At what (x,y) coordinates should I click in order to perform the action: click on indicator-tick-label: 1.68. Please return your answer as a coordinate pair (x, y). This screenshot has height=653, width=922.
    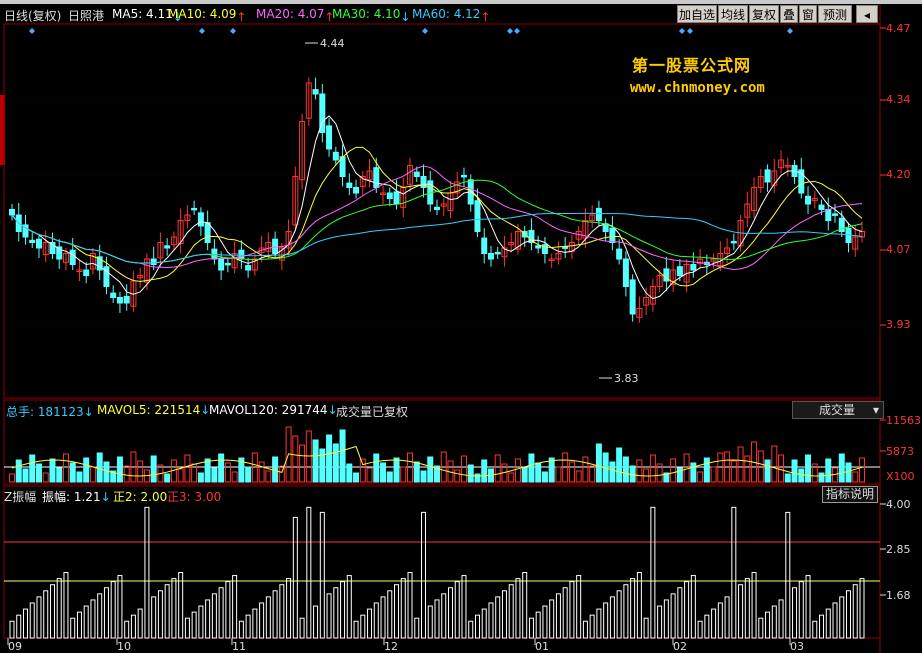
    Looking at the image, I should click on (898, 595).